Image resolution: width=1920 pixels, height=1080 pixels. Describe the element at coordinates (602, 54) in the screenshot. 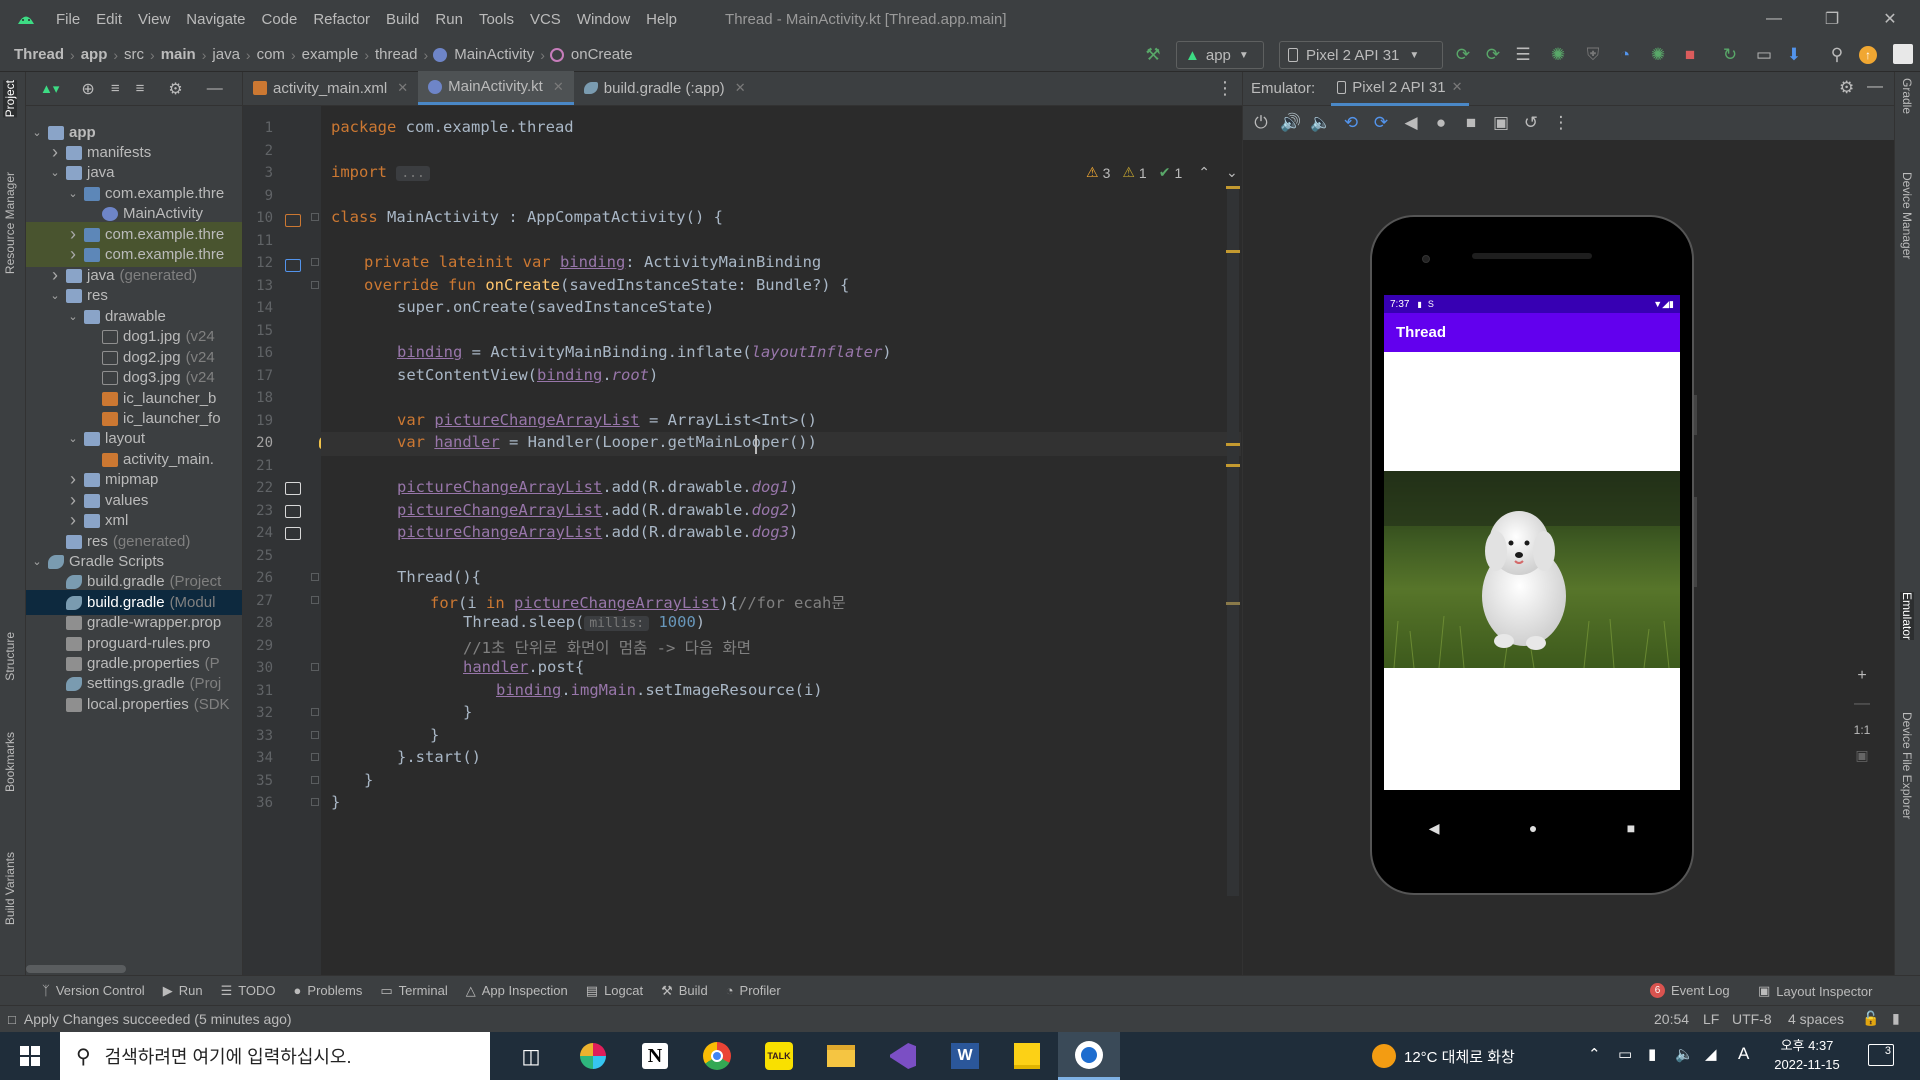

I see `breadcrumb-oncreate: onCreate` at that location.